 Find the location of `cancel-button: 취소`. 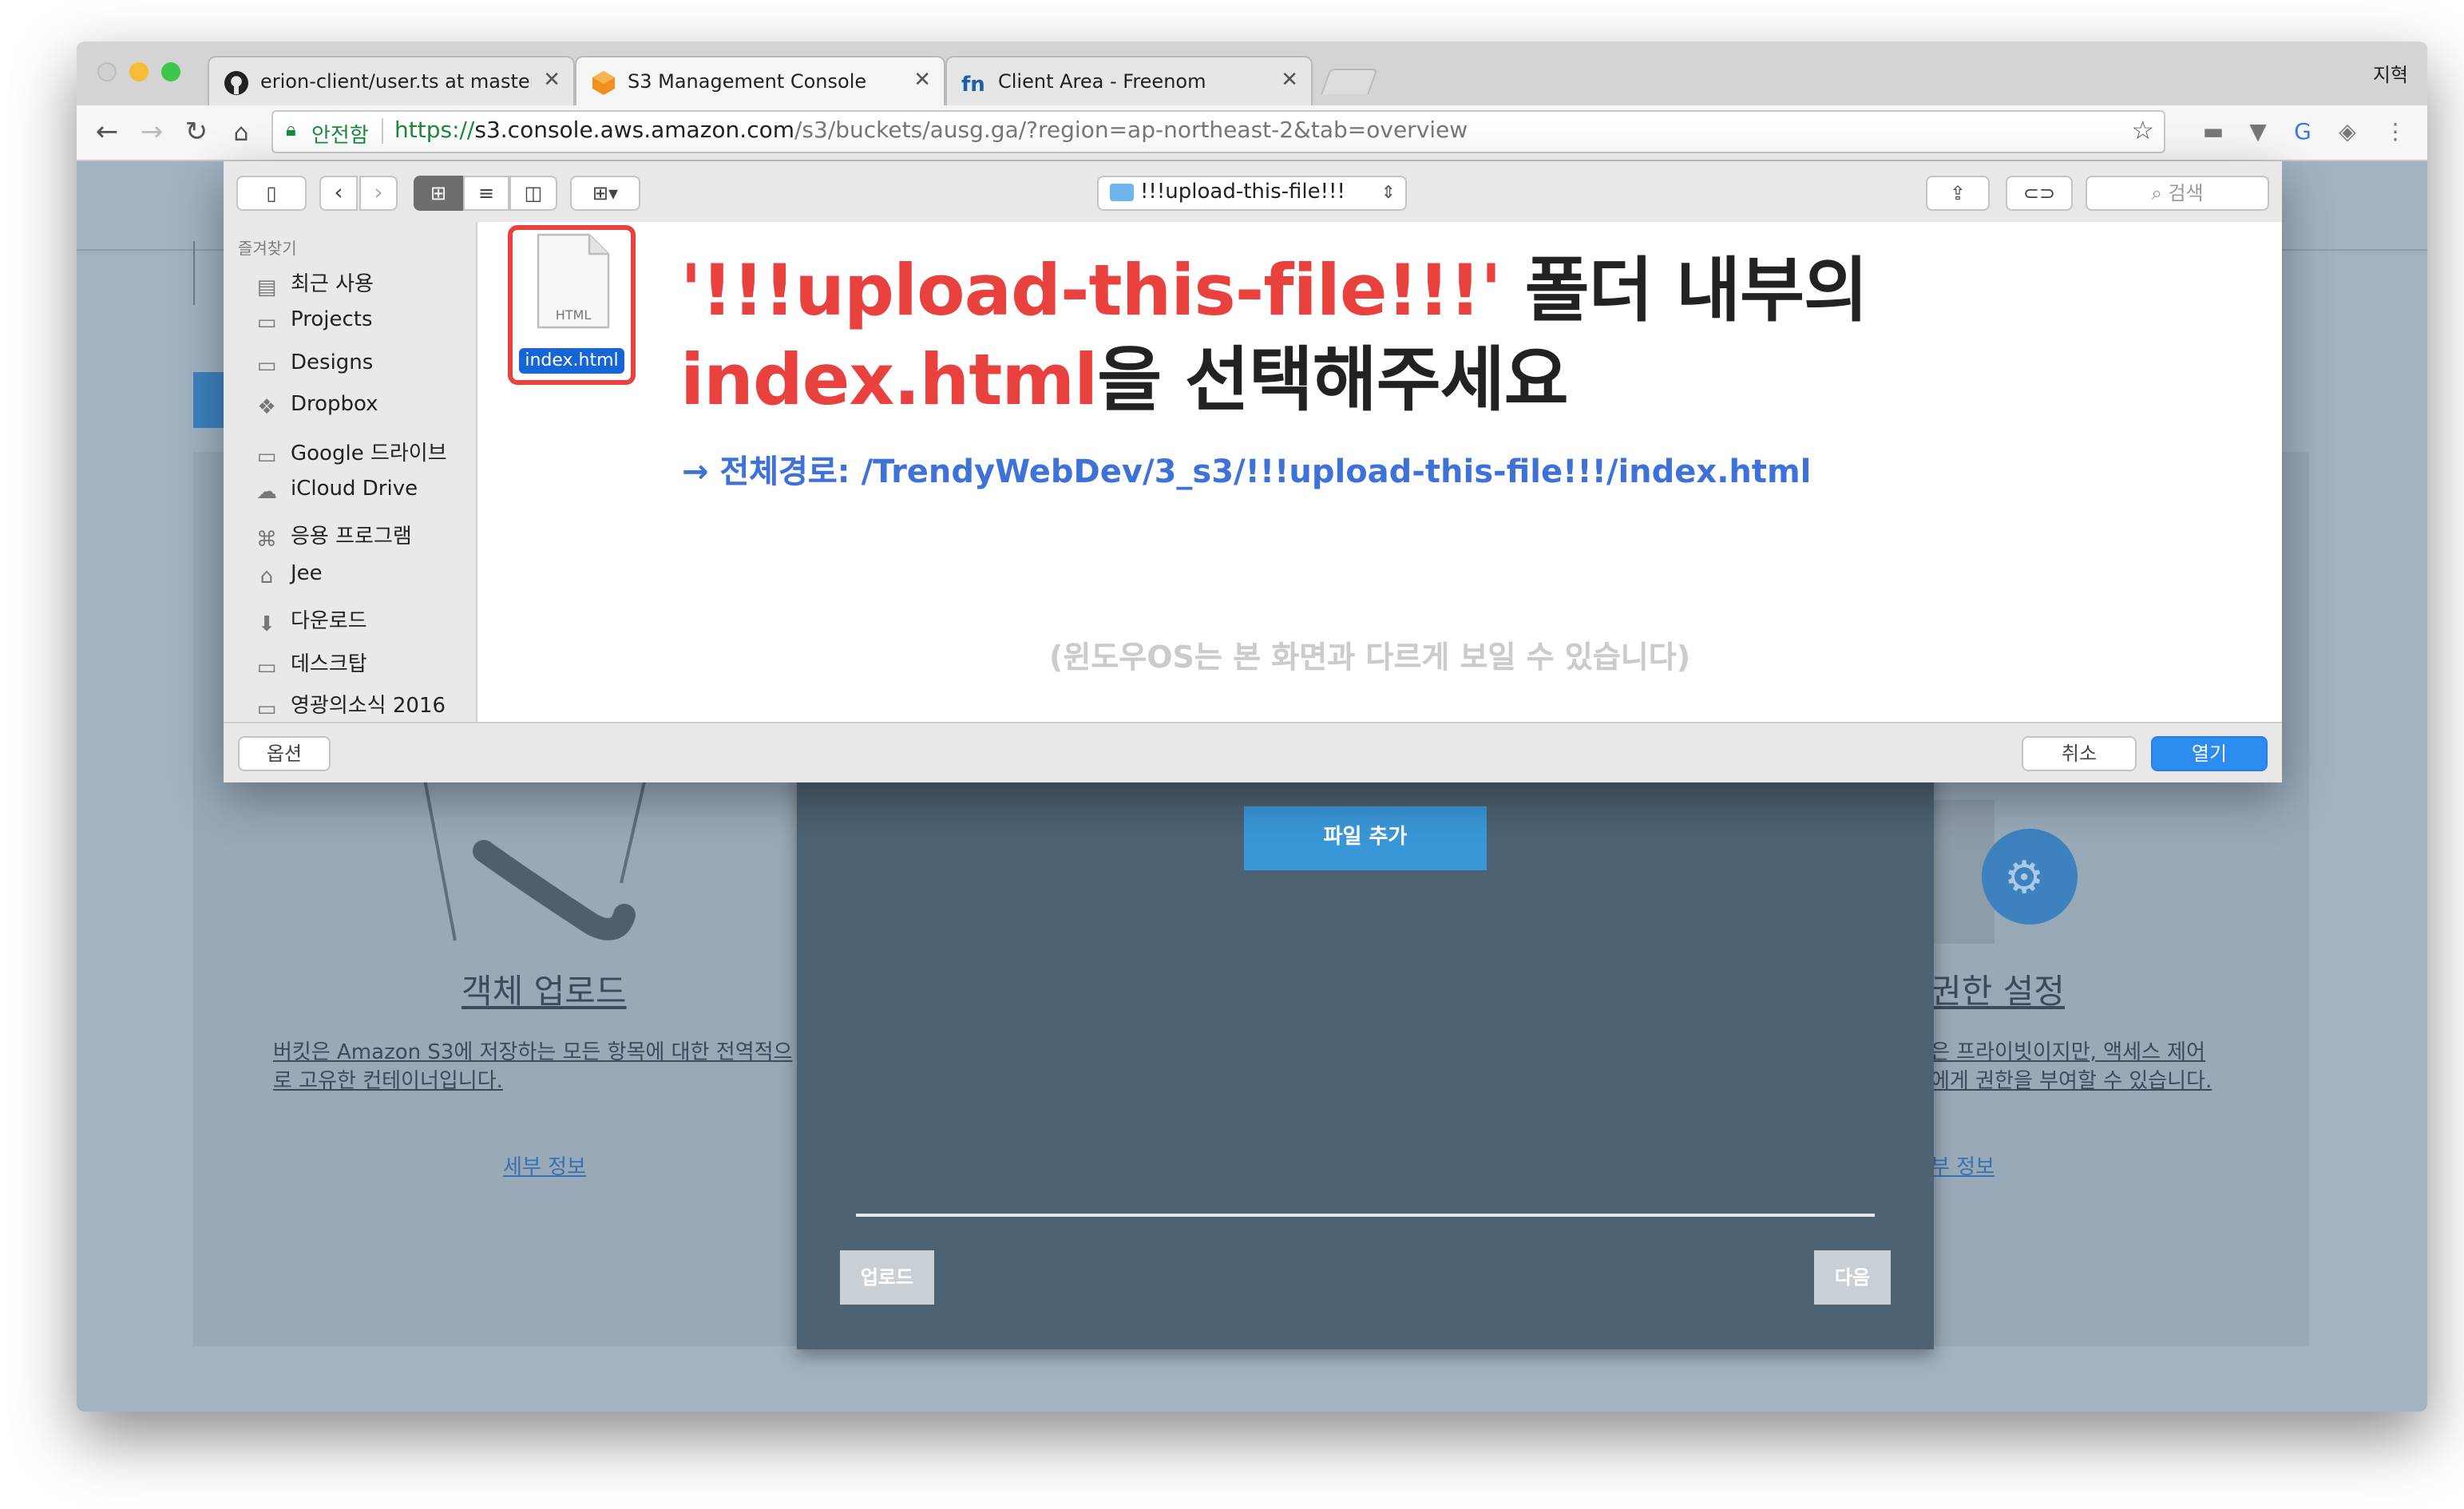

cancel-button: 취소 is located at coordinates (2079, 753).